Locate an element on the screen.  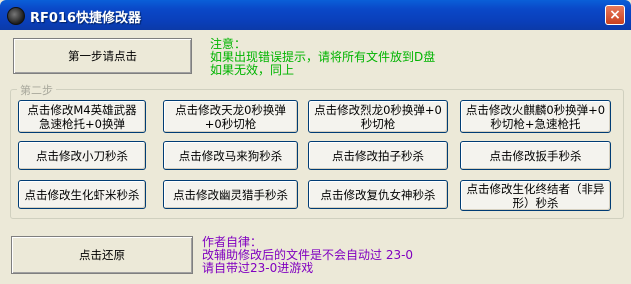
mod-ghost-hunter-button: 点击修改幽灵猎手秒杀 is located at coordinates (230, 194).